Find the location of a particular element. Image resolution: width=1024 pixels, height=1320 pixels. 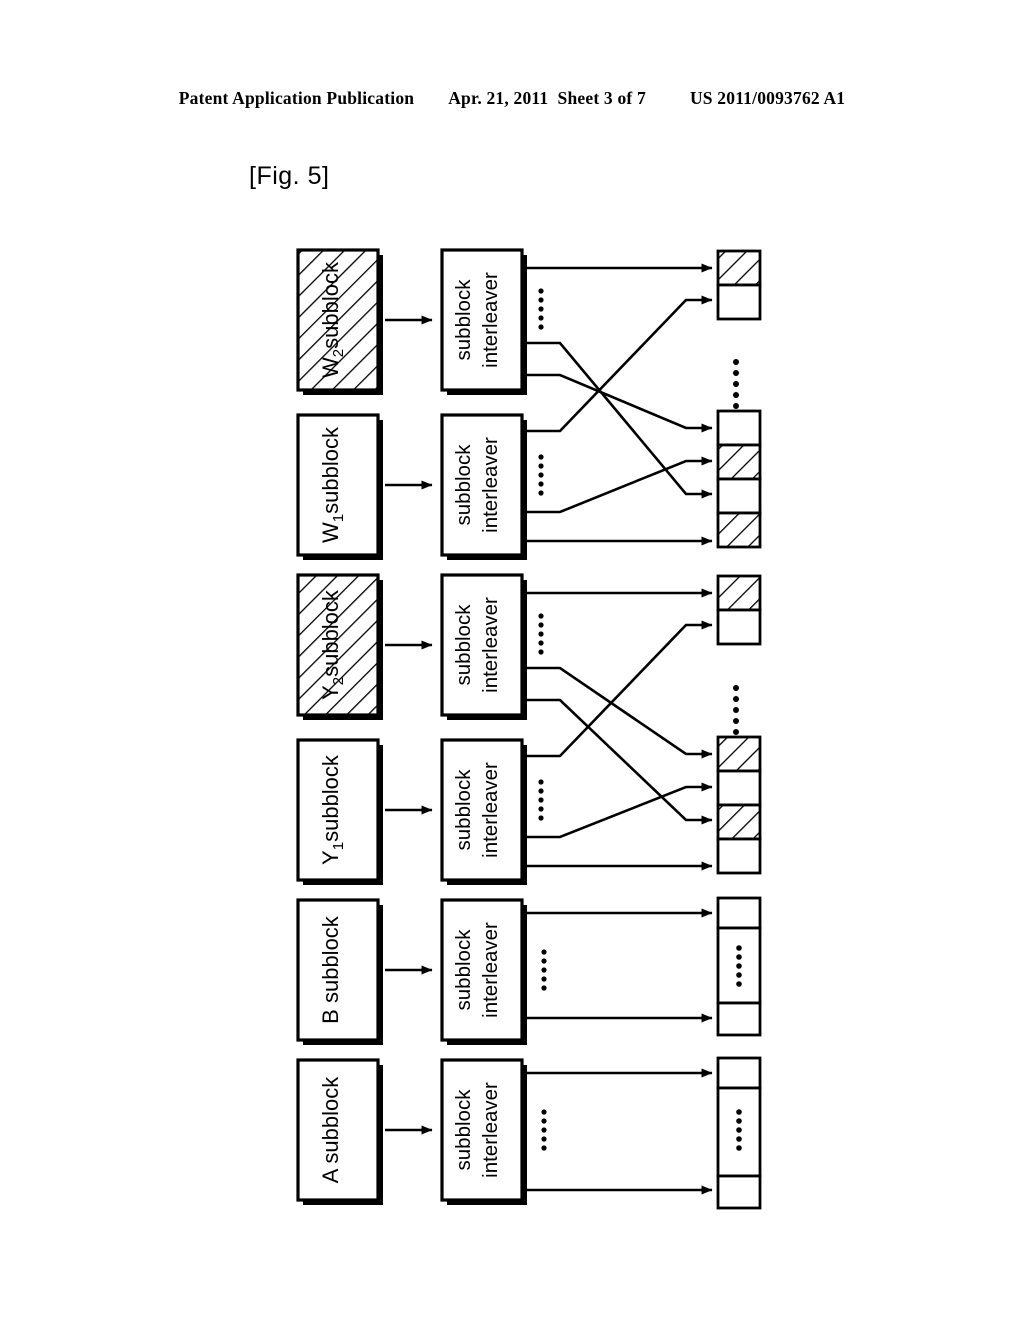

interleaver-label-y1-line2: interleaver is located at coordinates (490, 810).